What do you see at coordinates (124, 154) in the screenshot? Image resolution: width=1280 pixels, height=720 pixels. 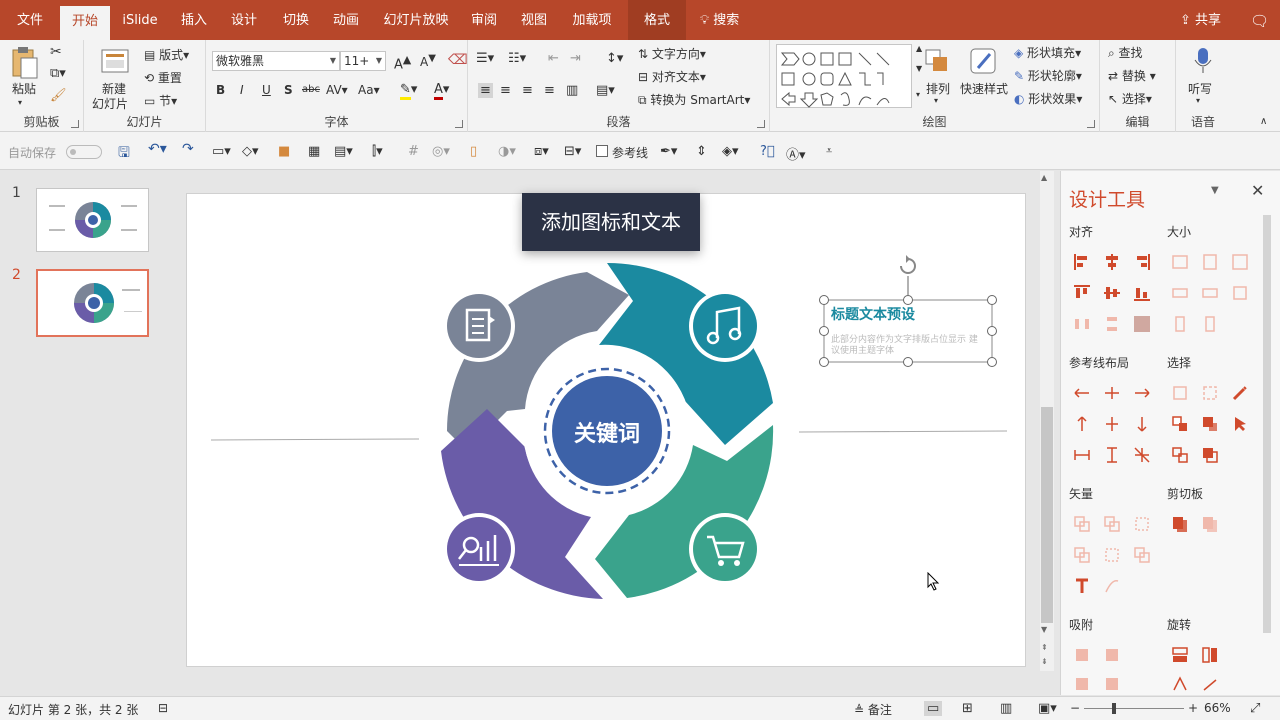 I see `save-icon: 🖫︎` at bounding box center [124, 154].